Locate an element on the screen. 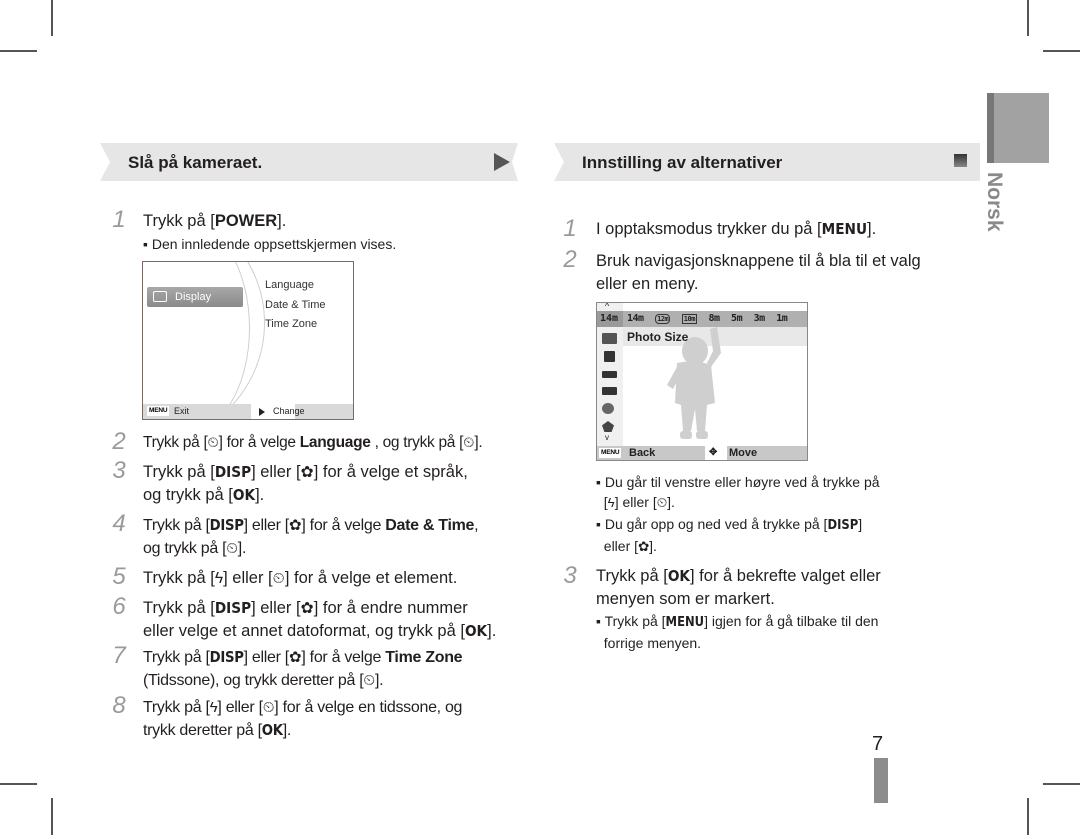 The width and height of the screenshot is (1080, 835). move-label: Move is located at coordinates (743, 453).